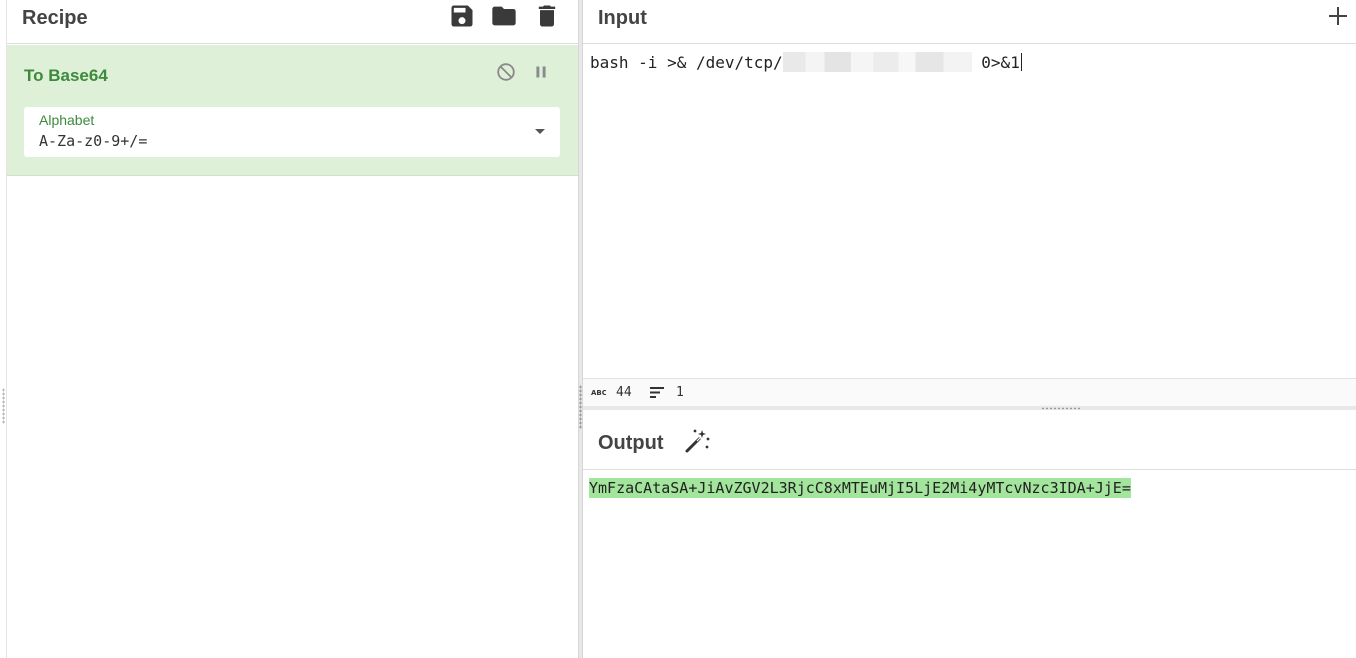  I want to click on input-title: Input, so click(622, 18).